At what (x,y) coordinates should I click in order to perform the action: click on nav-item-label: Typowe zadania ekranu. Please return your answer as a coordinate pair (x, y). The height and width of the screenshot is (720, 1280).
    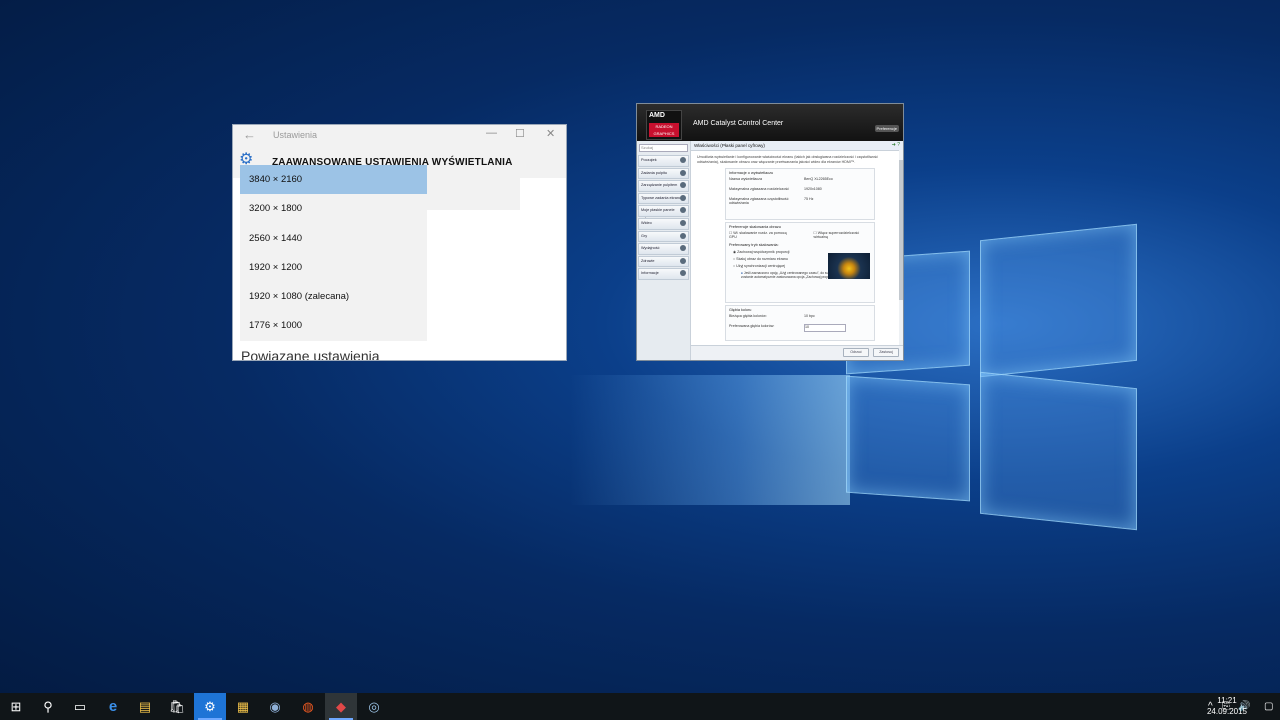
    Looking at the image, I should click on (661, 197).